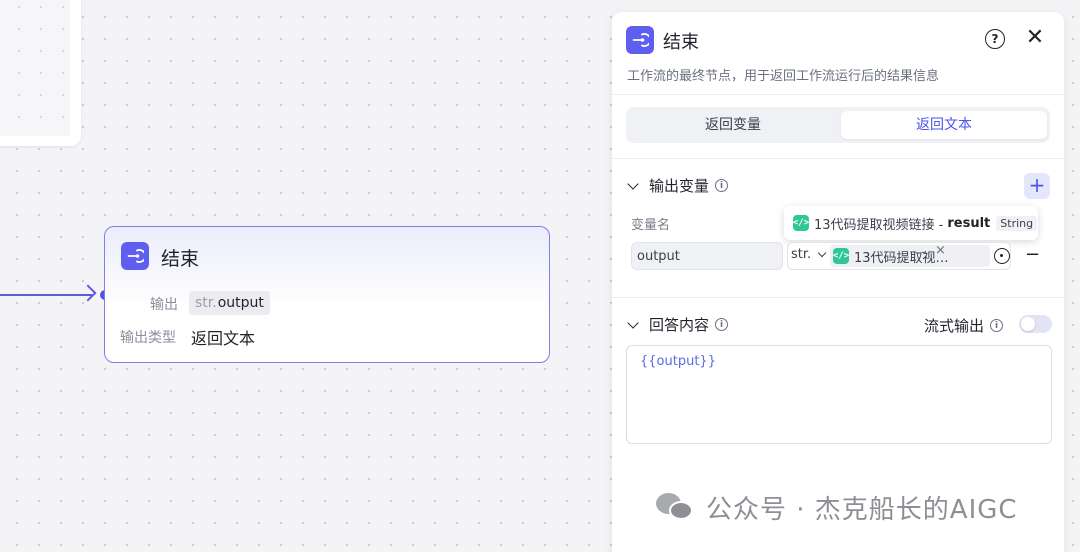  I want to click on watermark: 公众号 · 杰克船长的AIGC, so click(837, 507).